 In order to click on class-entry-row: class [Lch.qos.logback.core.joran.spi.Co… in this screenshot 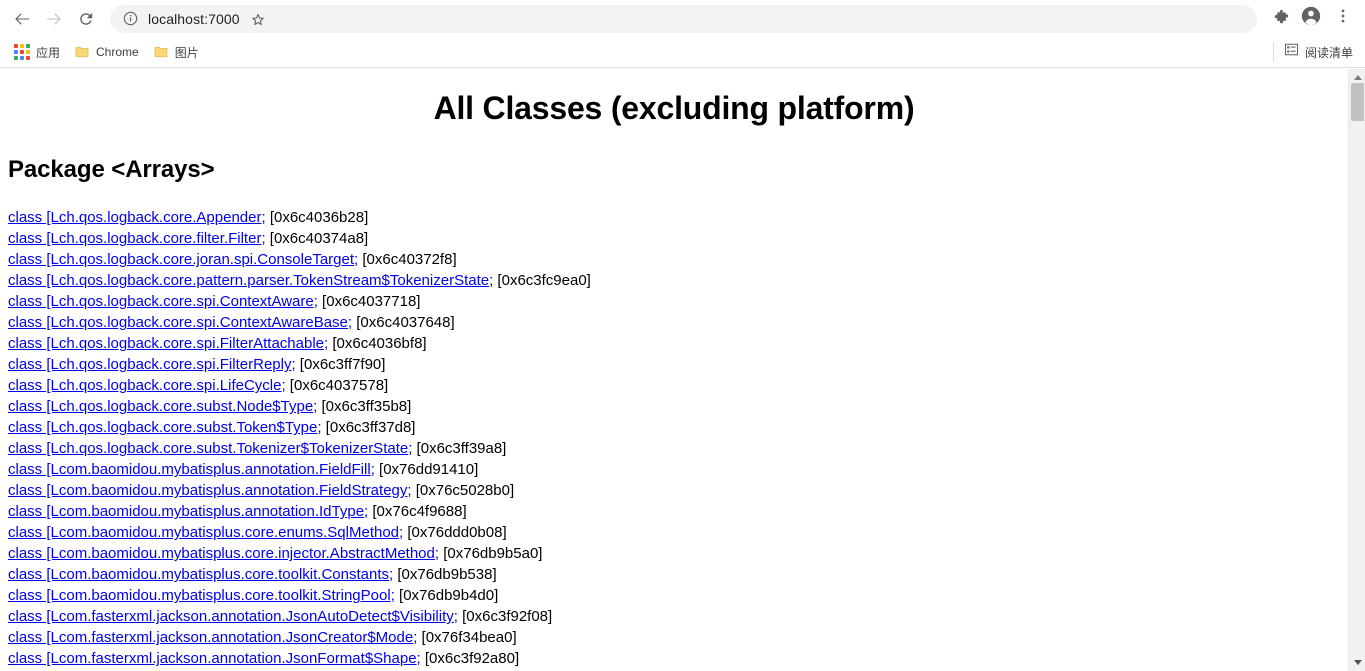, I will do `click(674, 259)`.